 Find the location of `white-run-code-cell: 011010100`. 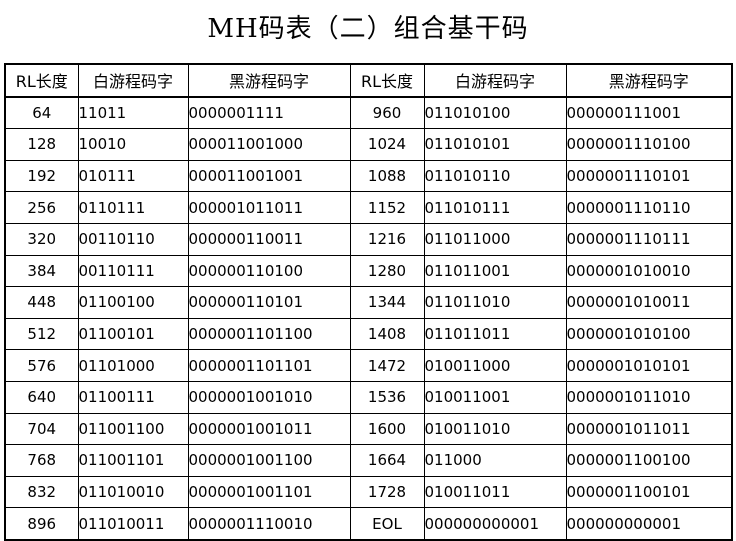

white-run-code-cell: 011010100 is located at coordinates (495, 113).